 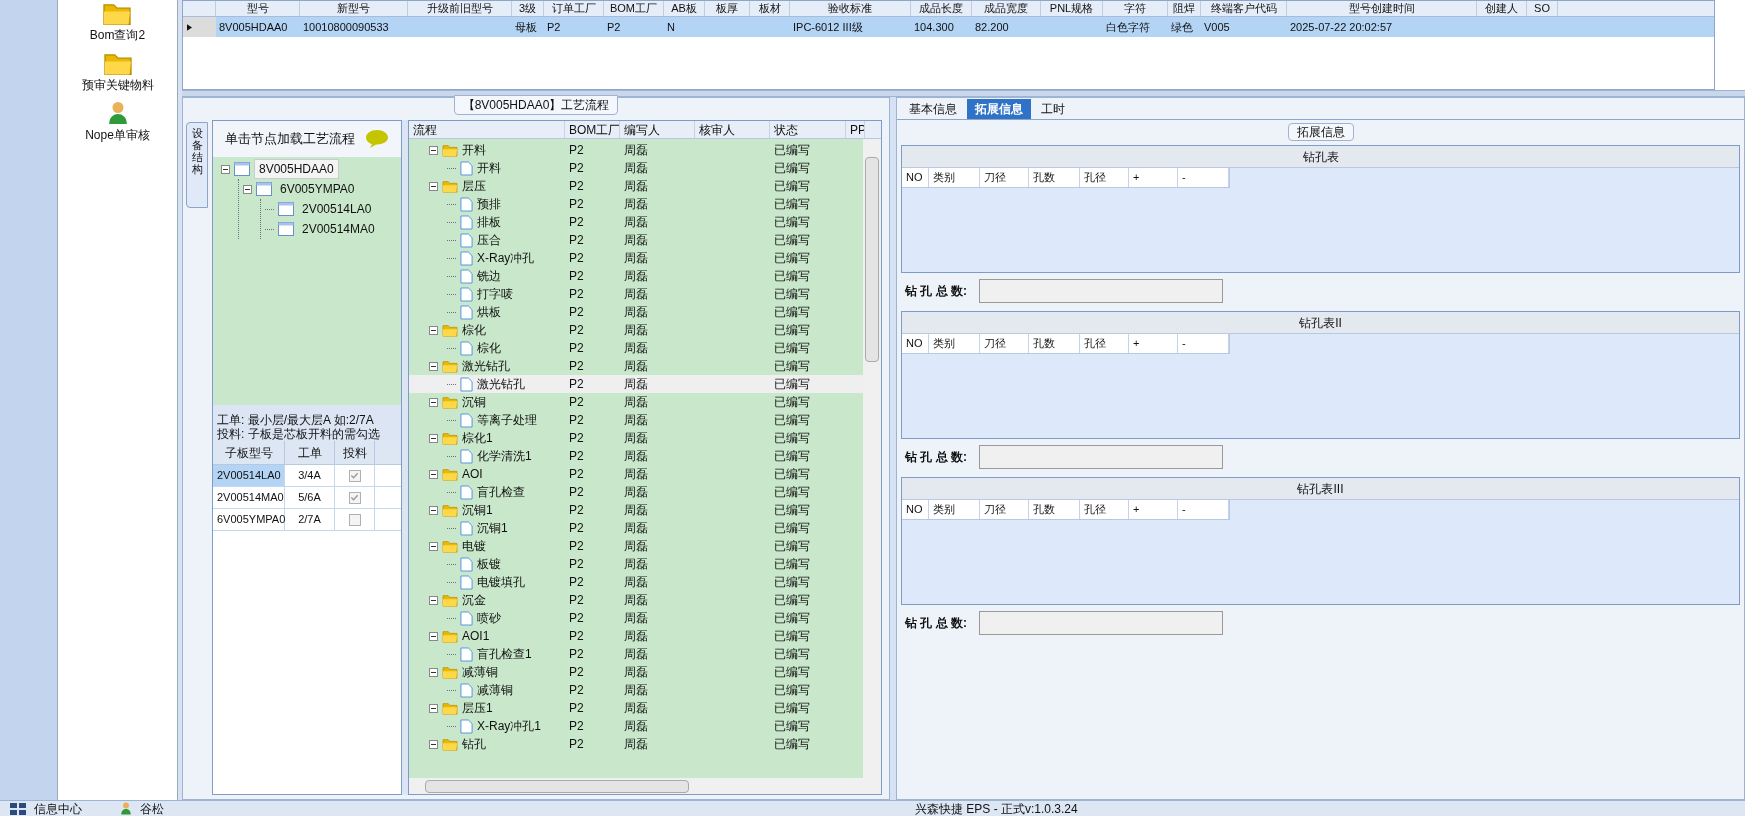 What do you see at coordinates (117, 35) in the screenshot?
I see `sidebar-item: Bom查询2` at bounding box center [117, 35].